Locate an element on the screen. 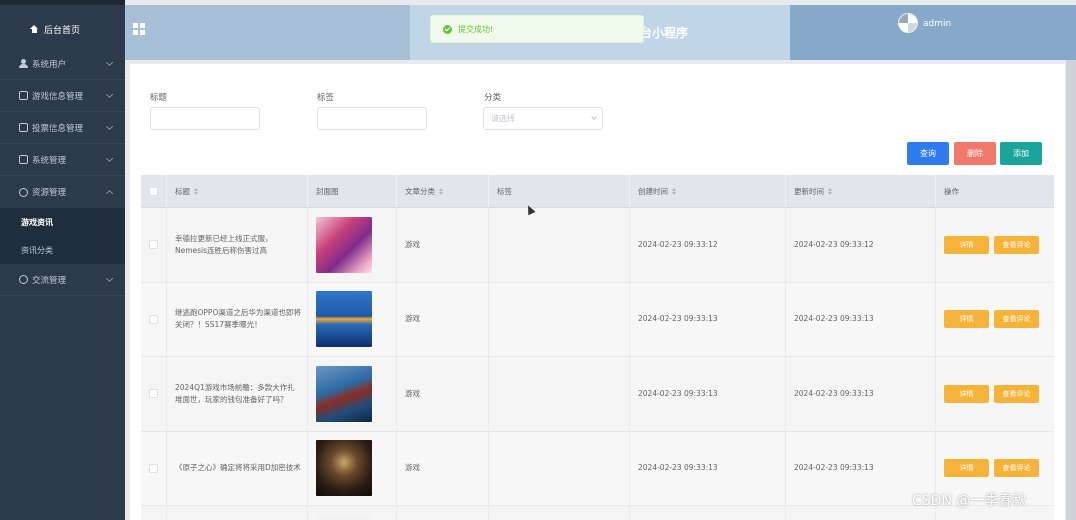 Image resolution: width=1076 pixels, height=520 pixels. sidebar-item-game-info: 游戏信息管理 is located at coordinates (62, 96).